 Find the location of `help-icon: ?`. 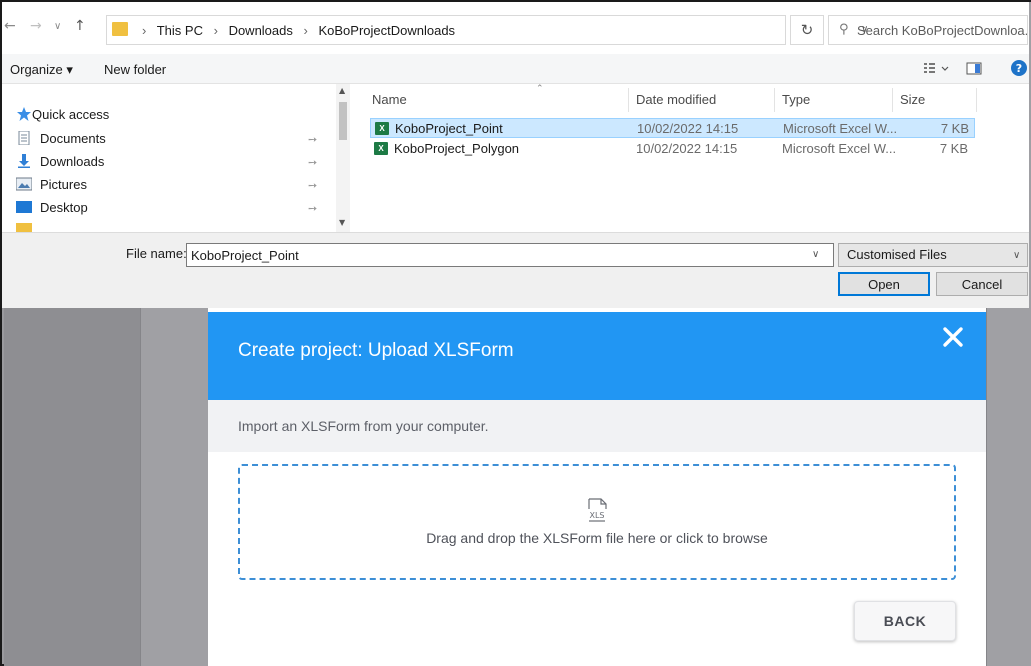

help-icon: ? is located at coordinates (1019, 68).